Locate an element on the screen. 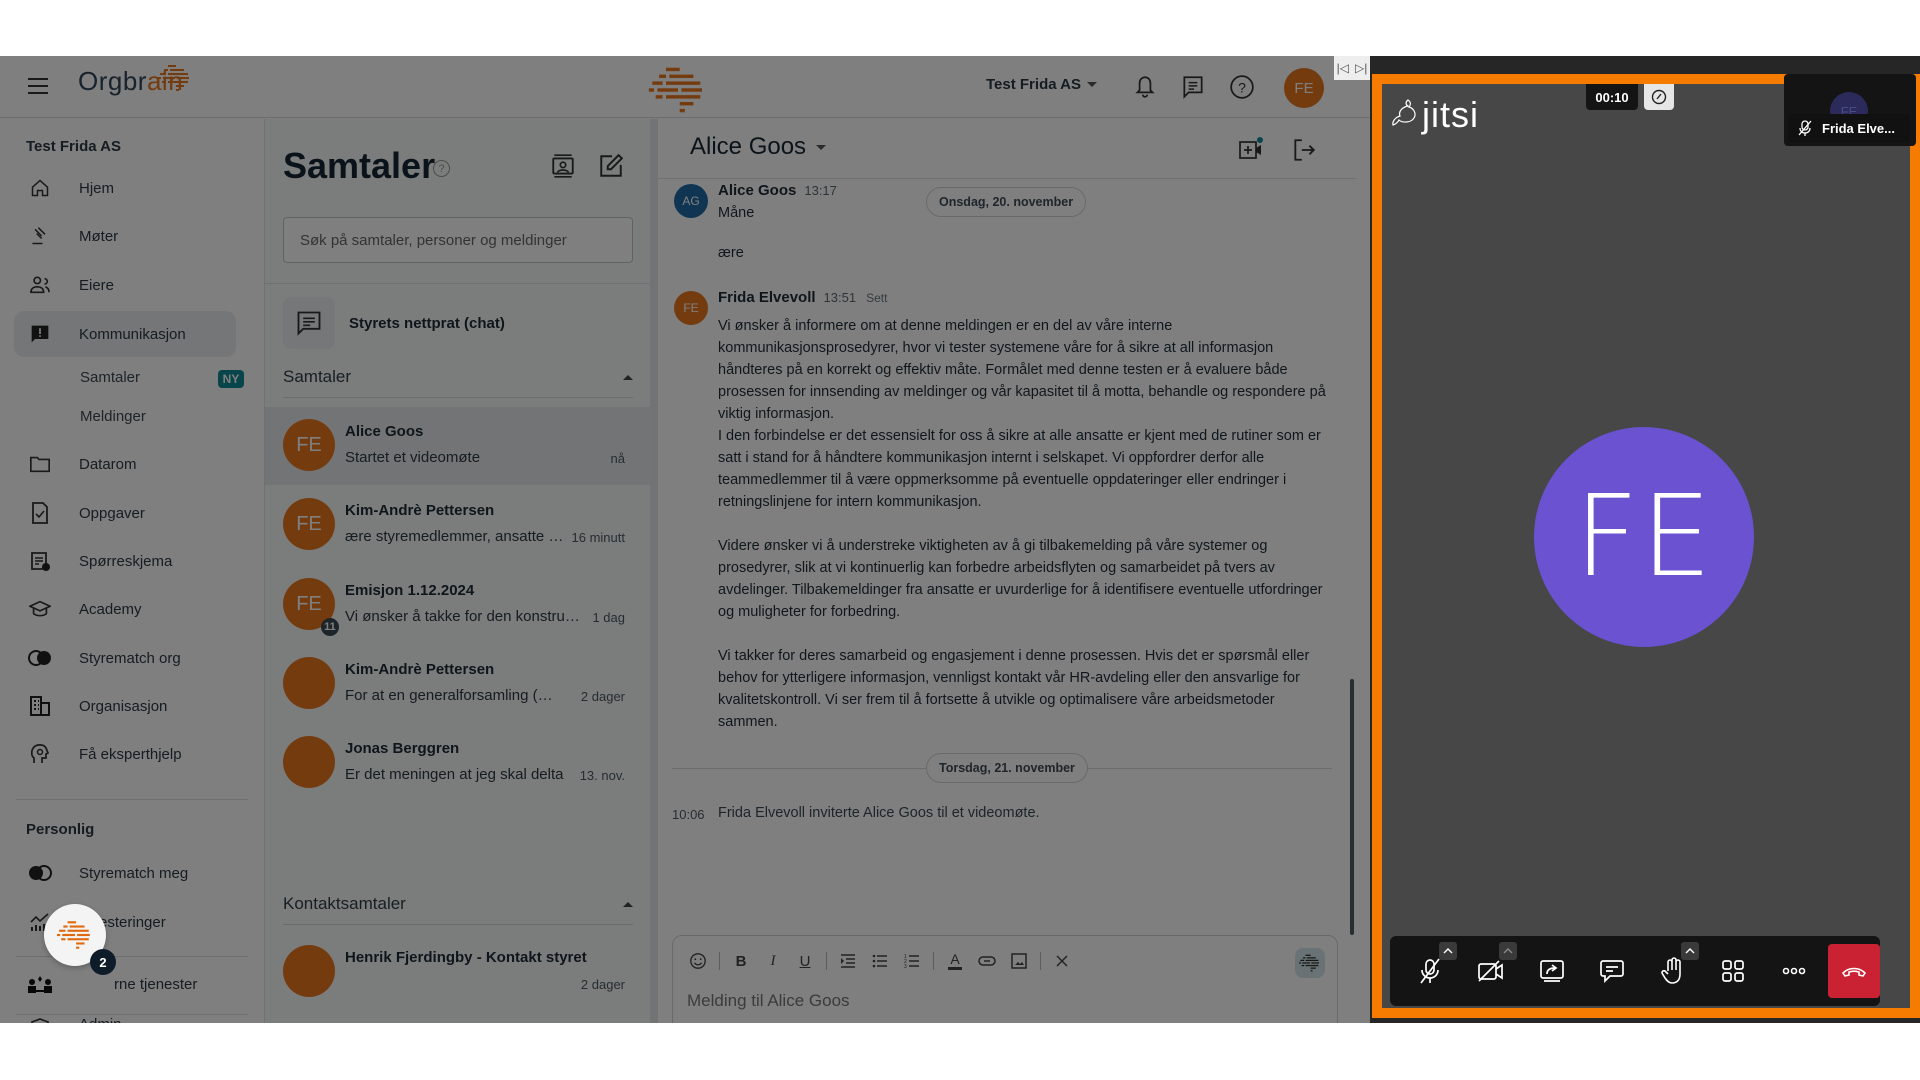 This screenshot has width=1920, height=1080. conversations-group-header: Samtaler is located at coordinates (458, 382).